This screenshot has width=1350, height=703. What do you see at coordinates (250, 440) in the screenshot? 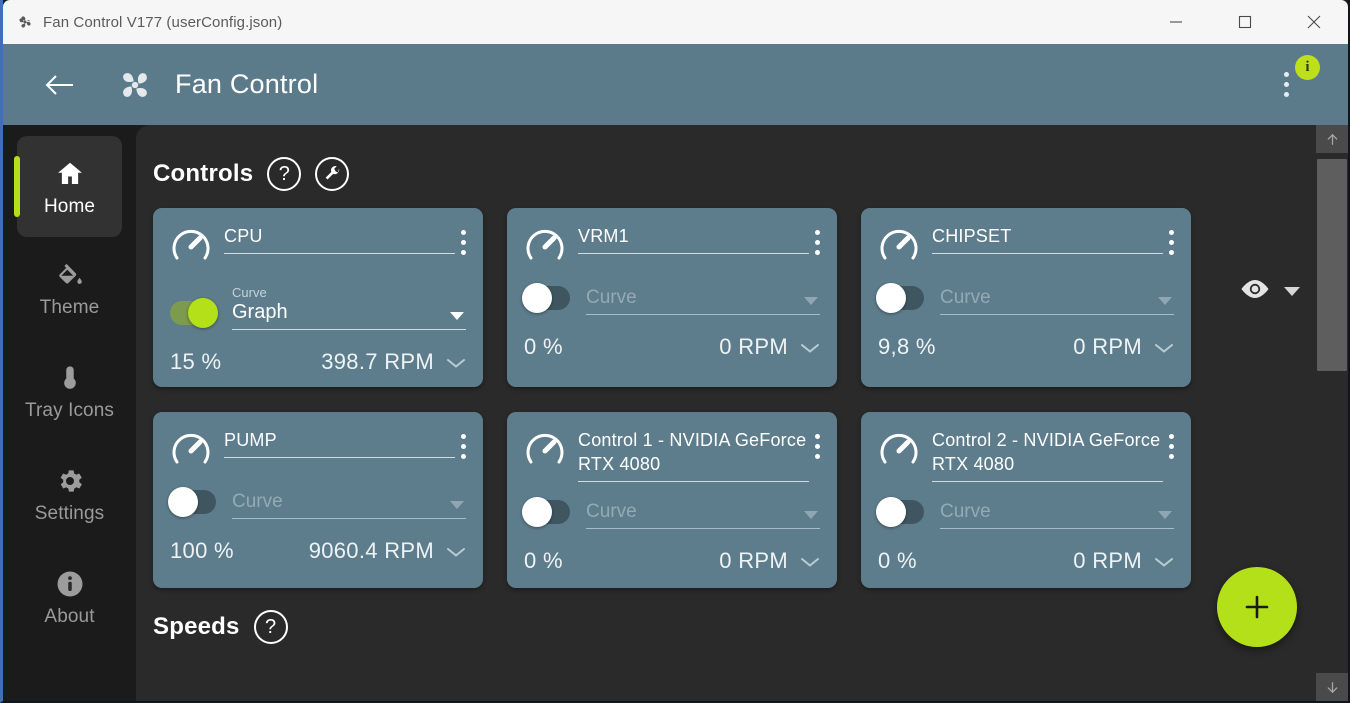
I see `card-title: PUMP` at bounding box center [250, 440].